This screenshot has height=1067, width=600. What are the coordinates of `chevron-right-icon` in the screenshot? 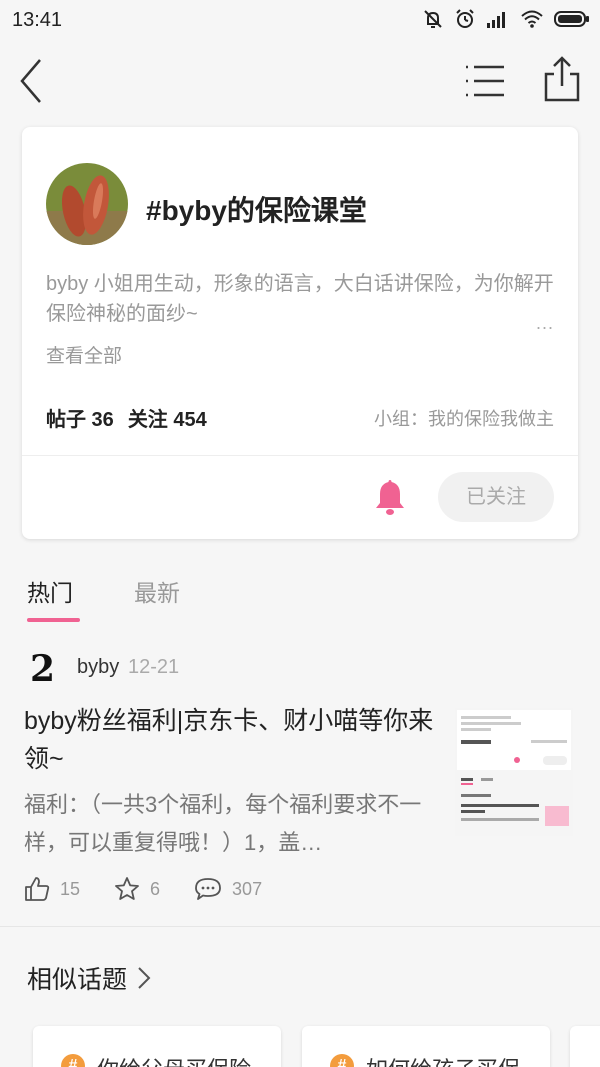 It's located at (144, 978).